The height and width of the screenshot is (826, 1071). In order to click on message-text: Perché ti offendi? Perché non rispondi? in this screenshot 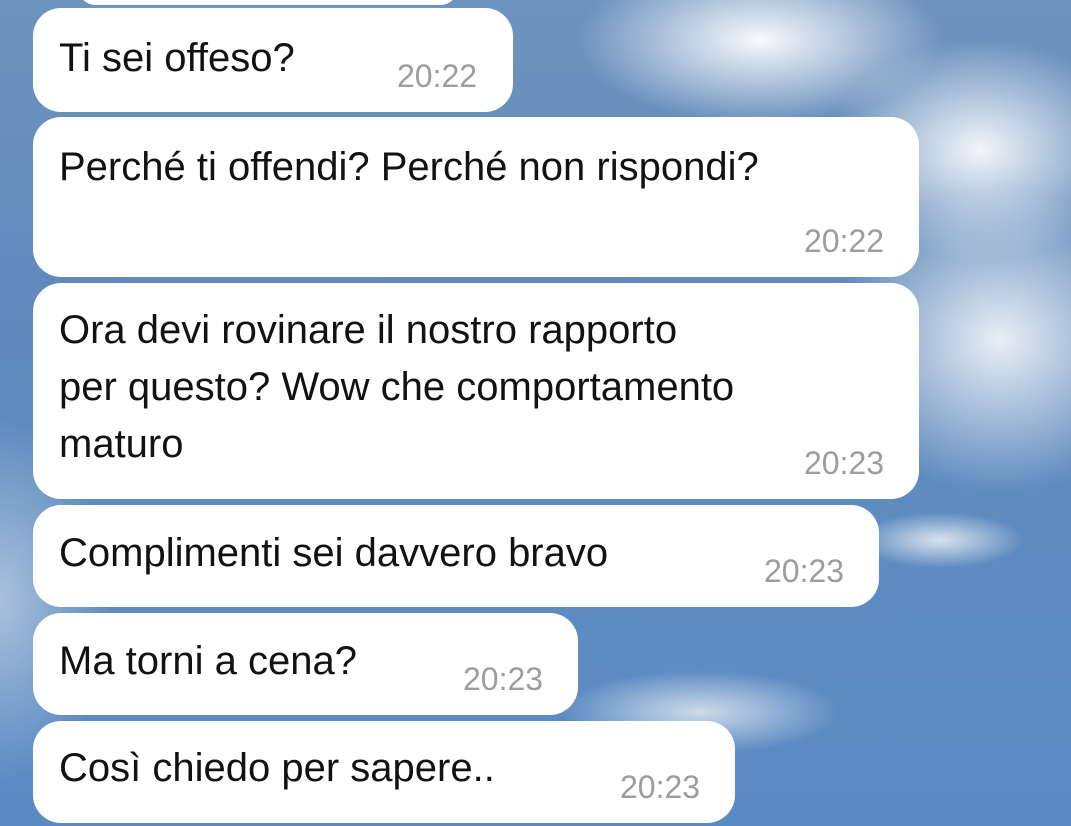, I will do `click(409, 167)`.